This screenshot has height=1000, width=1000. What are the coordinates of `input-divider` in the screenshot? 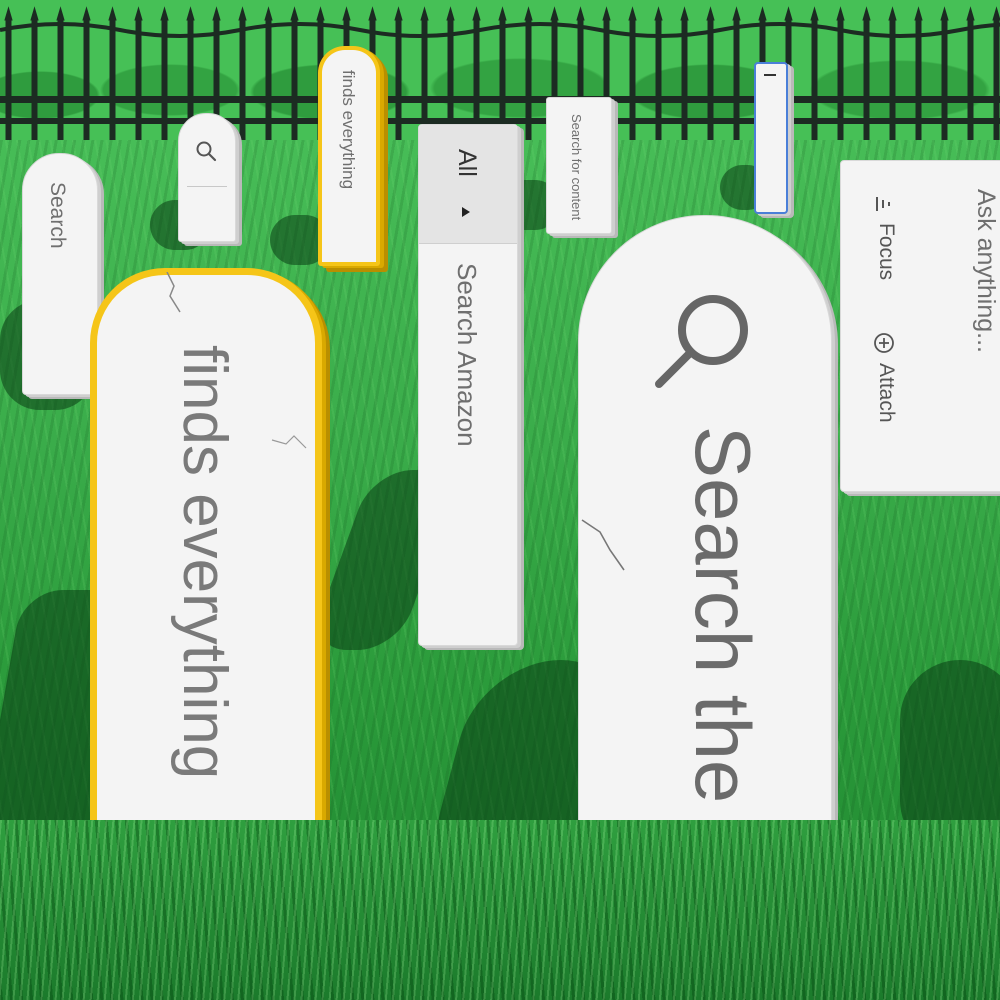 It's located at (207, 186).